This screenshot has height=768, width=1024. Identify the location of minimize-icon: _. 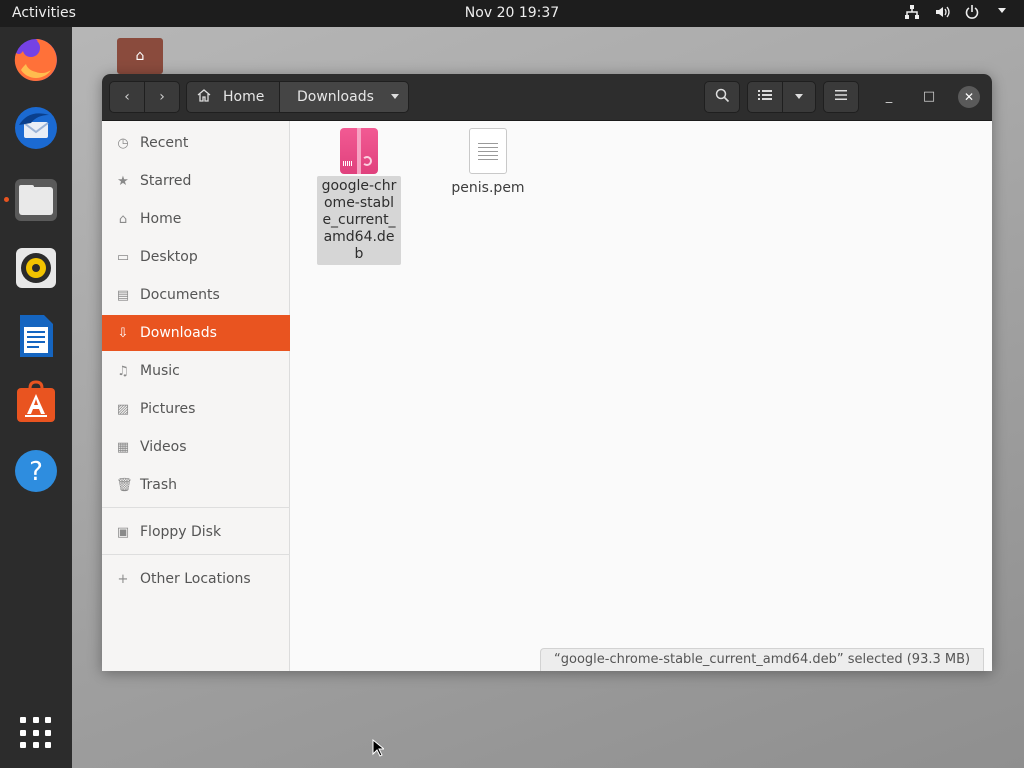
(889, 96).